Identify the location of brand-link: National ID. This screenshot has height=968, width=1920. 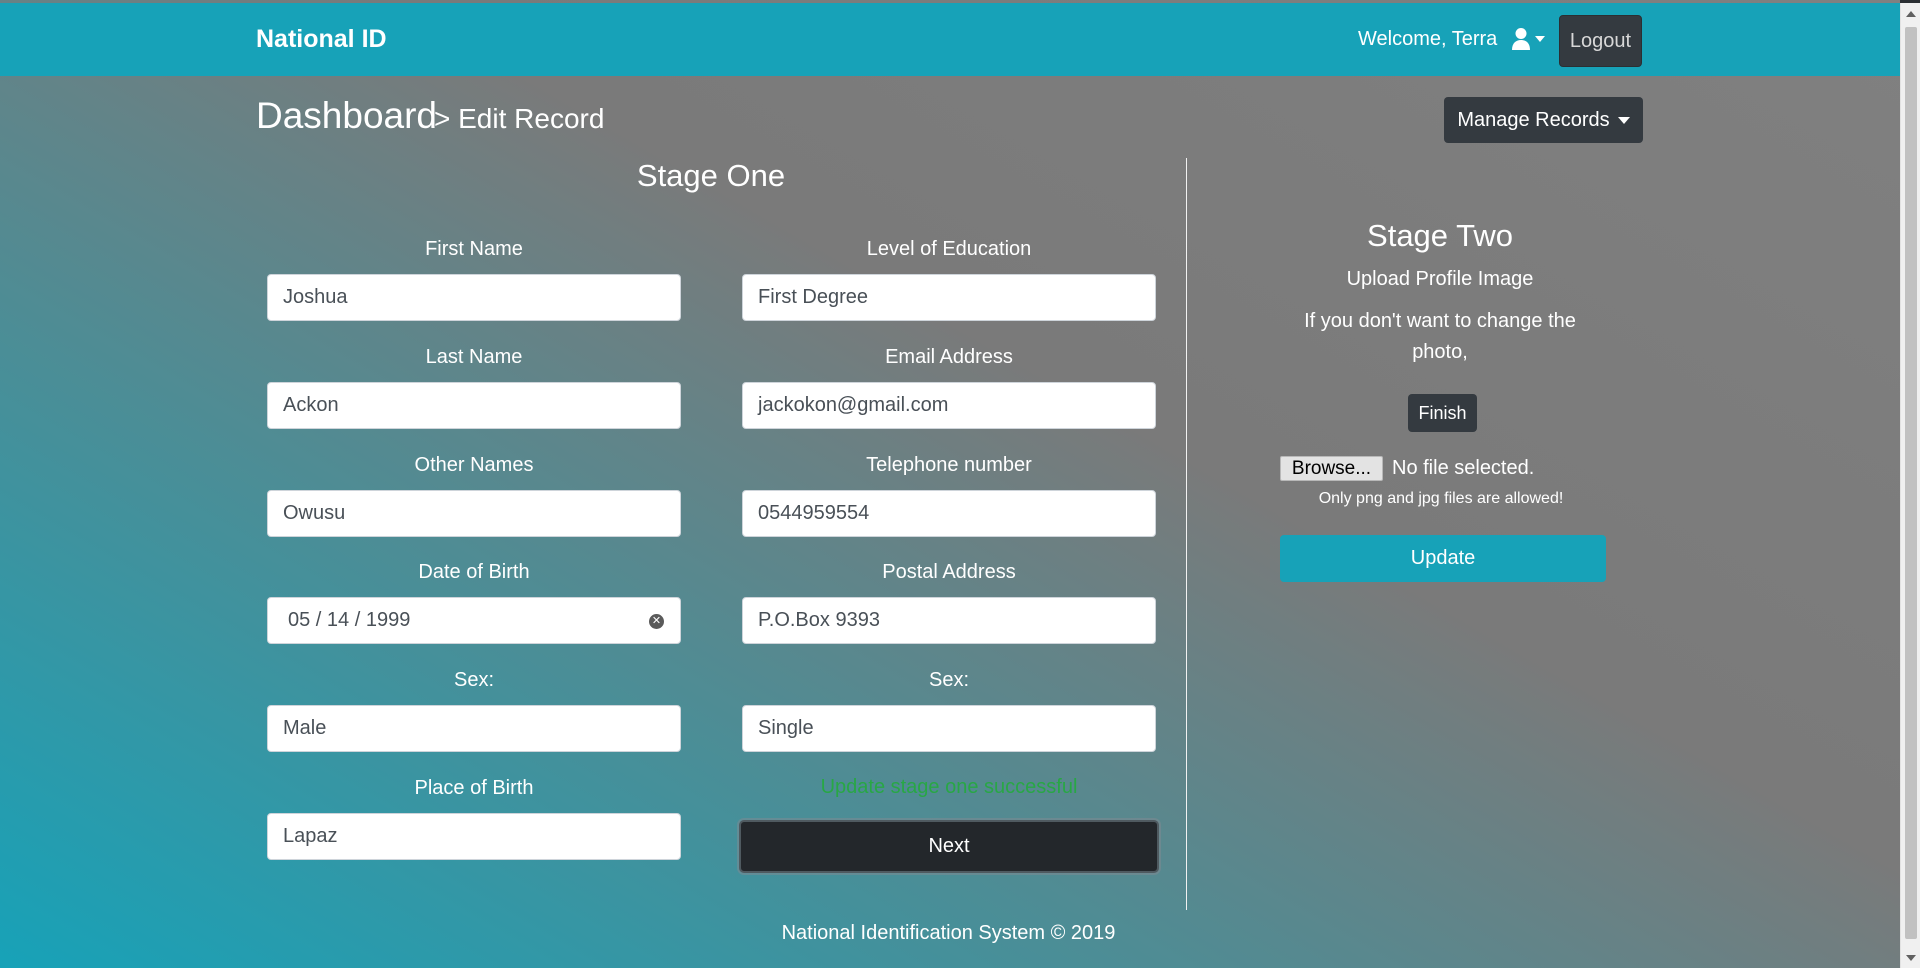
(321, 39).